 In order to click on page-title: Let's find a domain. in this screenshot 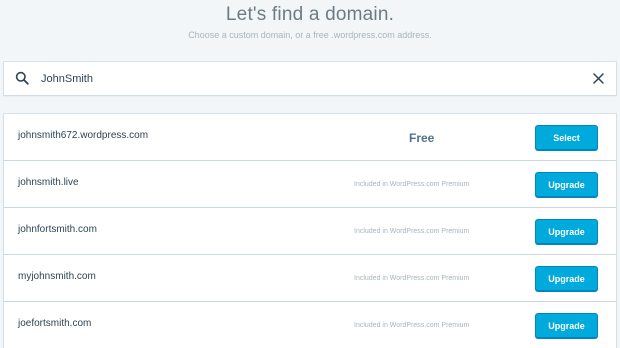, I will do `click(310, 14)`.